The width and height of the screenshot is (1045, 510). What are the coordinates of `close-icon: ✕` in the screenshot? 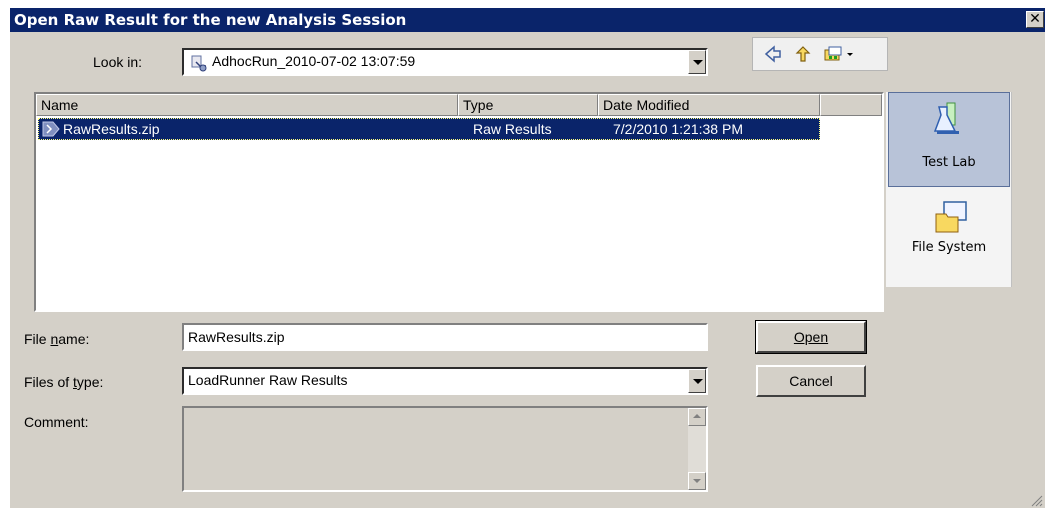 It's located at (1035, 19).